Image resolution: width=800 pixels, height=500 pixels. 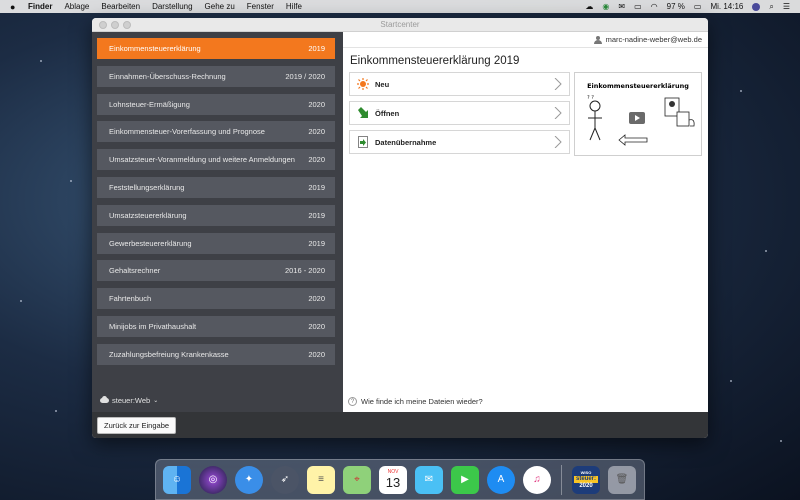 I want to click on user-account-icon, so click(x=756, y=6).